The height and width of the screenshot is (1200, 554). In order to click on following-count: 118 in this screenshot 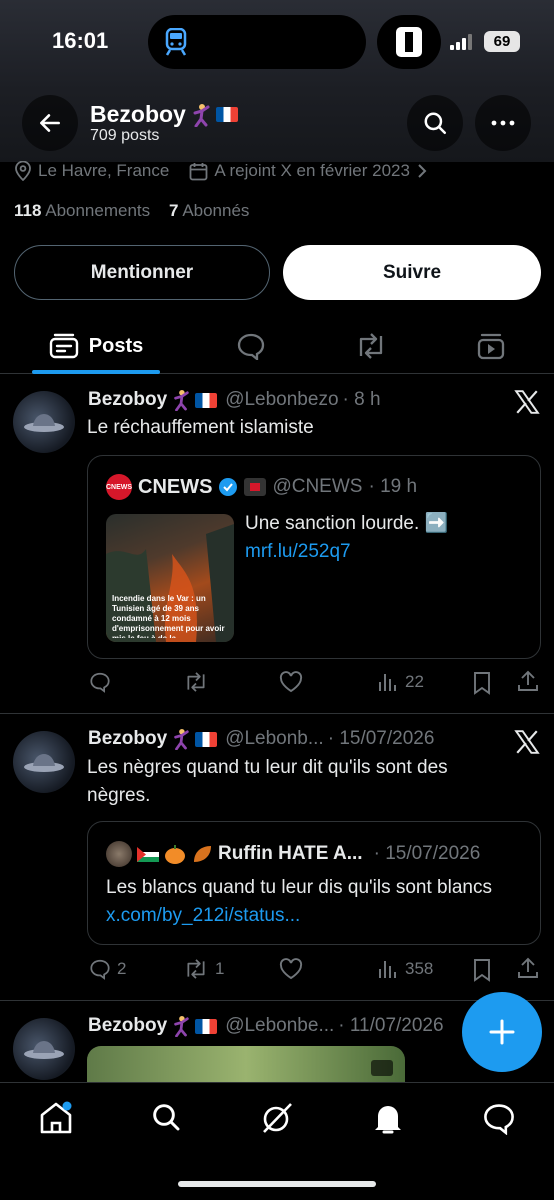, I will do `click(28, 210)`.